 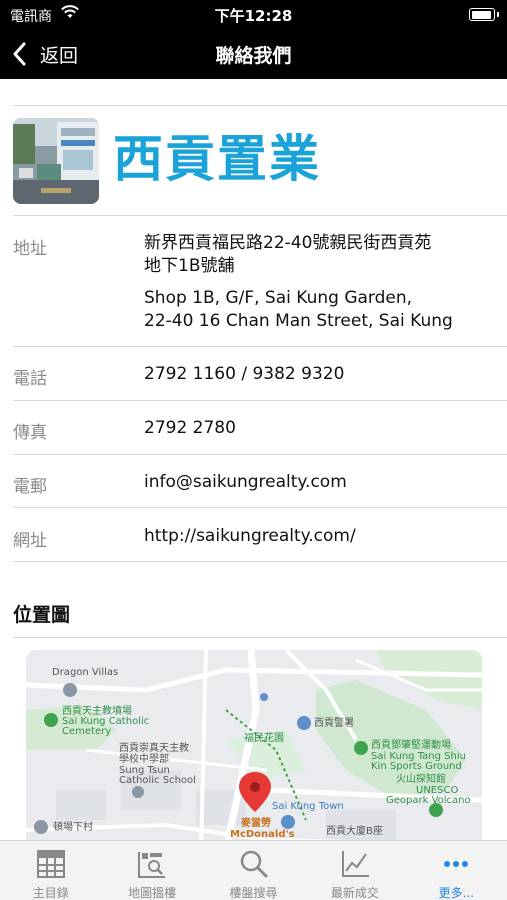 What do you see at coordinates (308, 806) in the screenshot?
I see `map-label: Sai Kung Town` at bounding box center [308, 806].